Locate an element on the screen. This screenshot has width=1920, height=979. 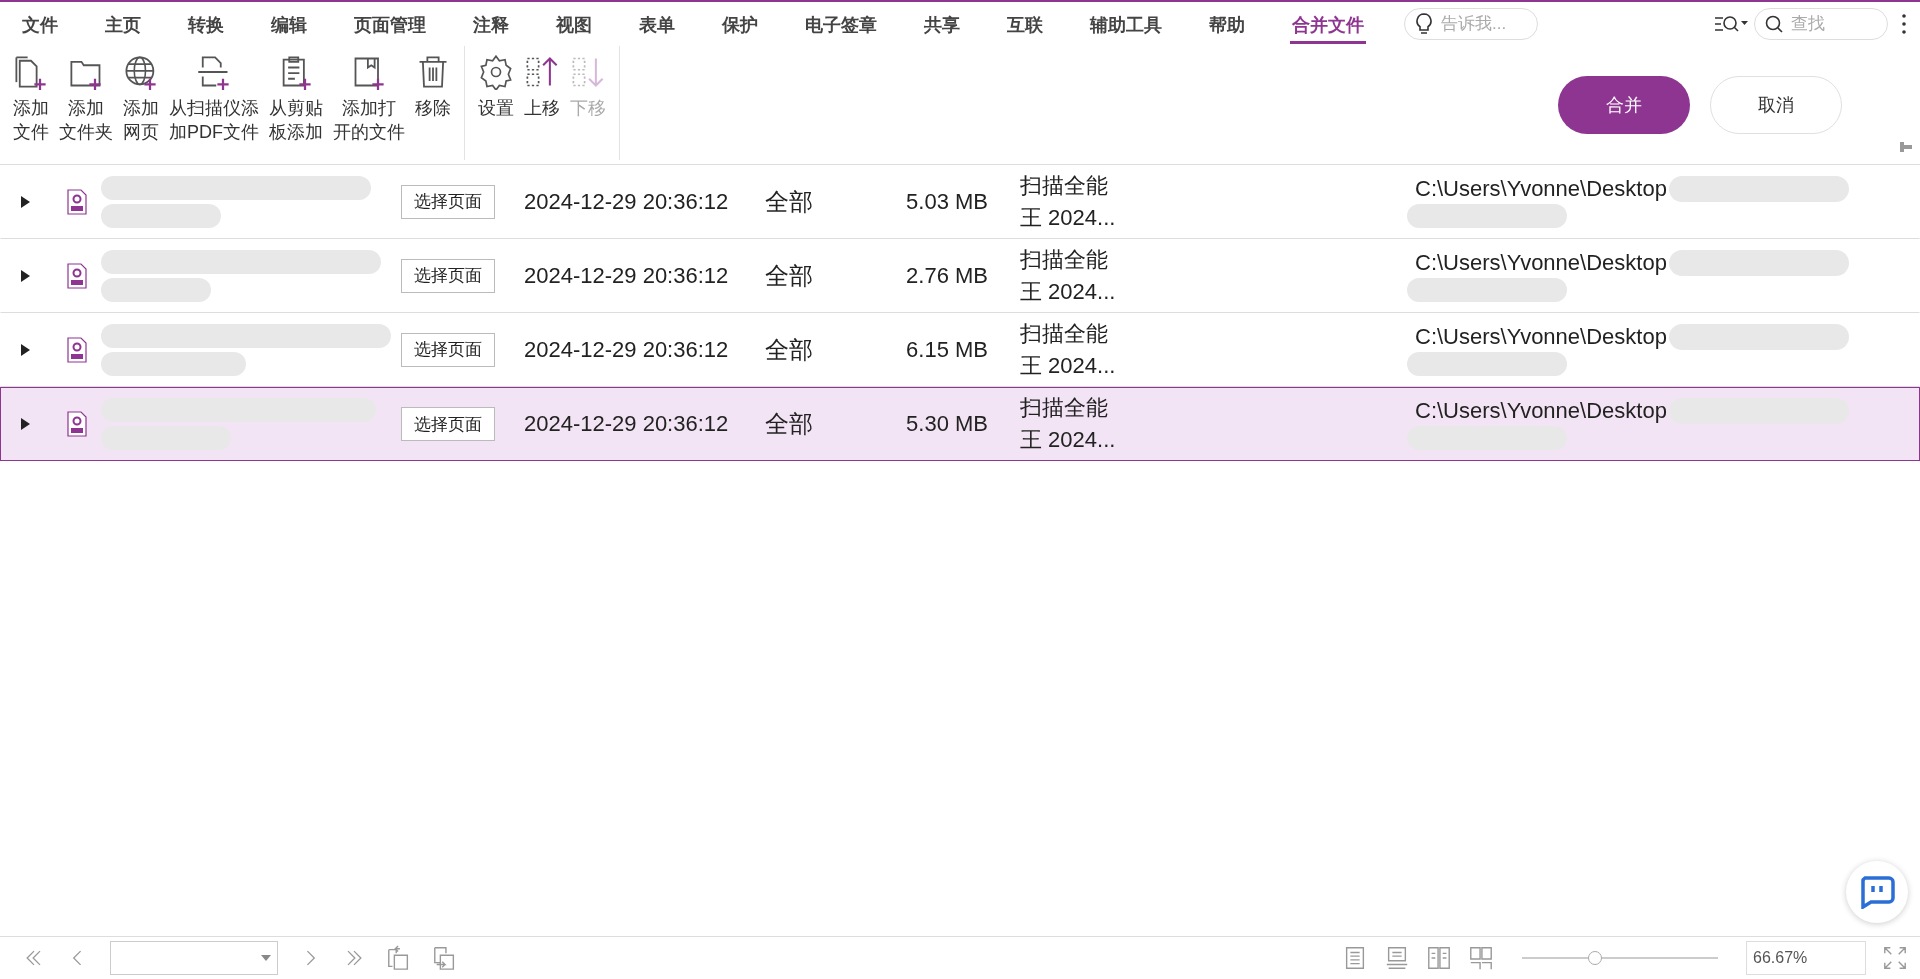
lightbulb-icon is located at coordinates (1424, 24).